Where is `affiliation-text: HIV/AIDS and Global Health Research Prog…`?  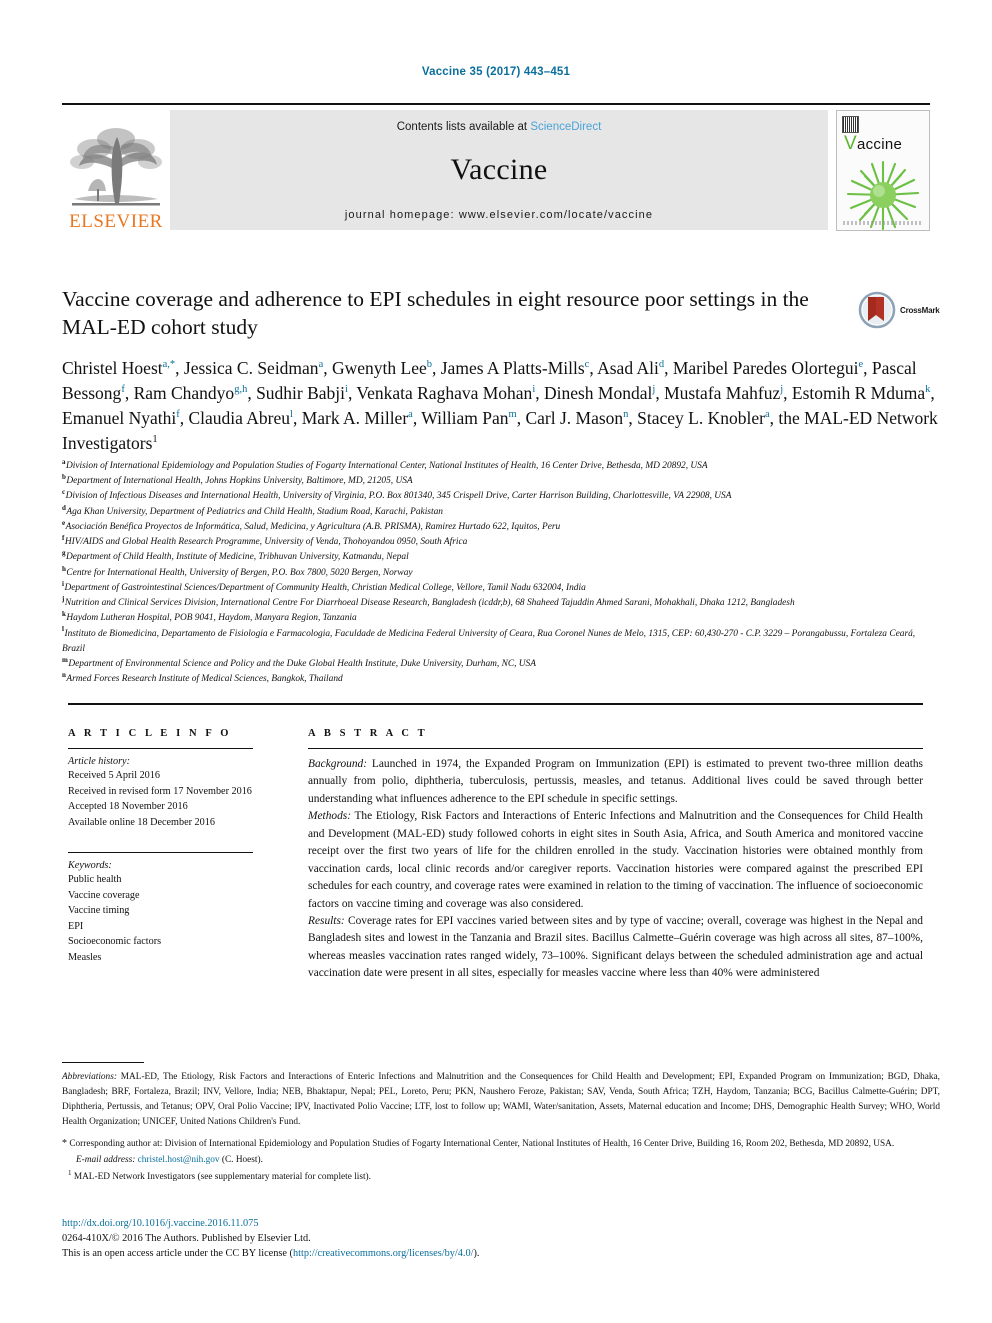 affiliation-text: HIV/AIDS and Global Health Research Prog… is located at coordinates (266, 542).